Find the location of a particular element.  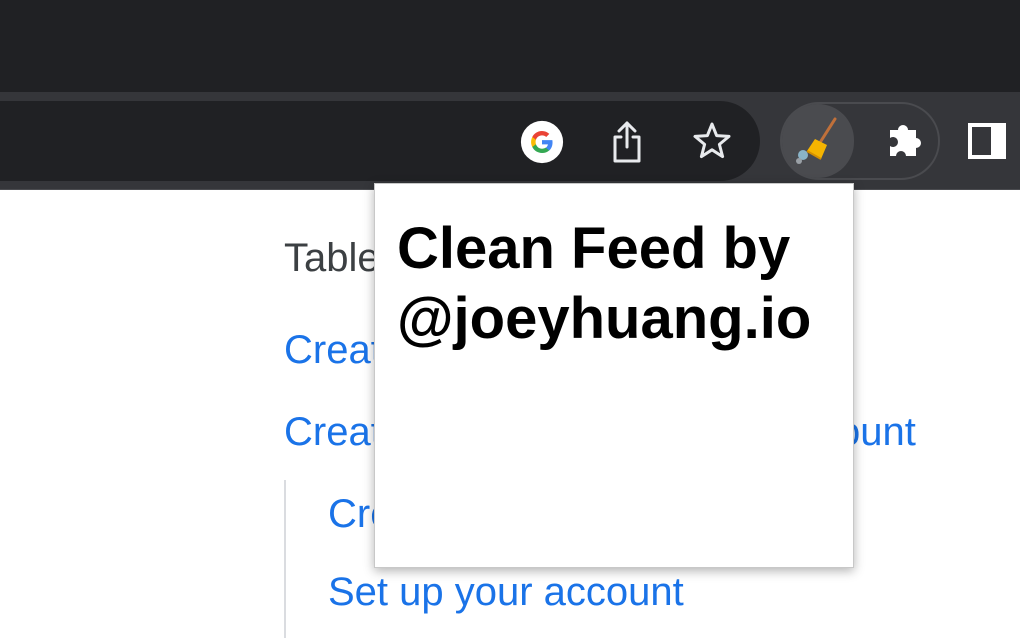

popup-title-line: Clean Feed by is located at coordinates (594, 248).